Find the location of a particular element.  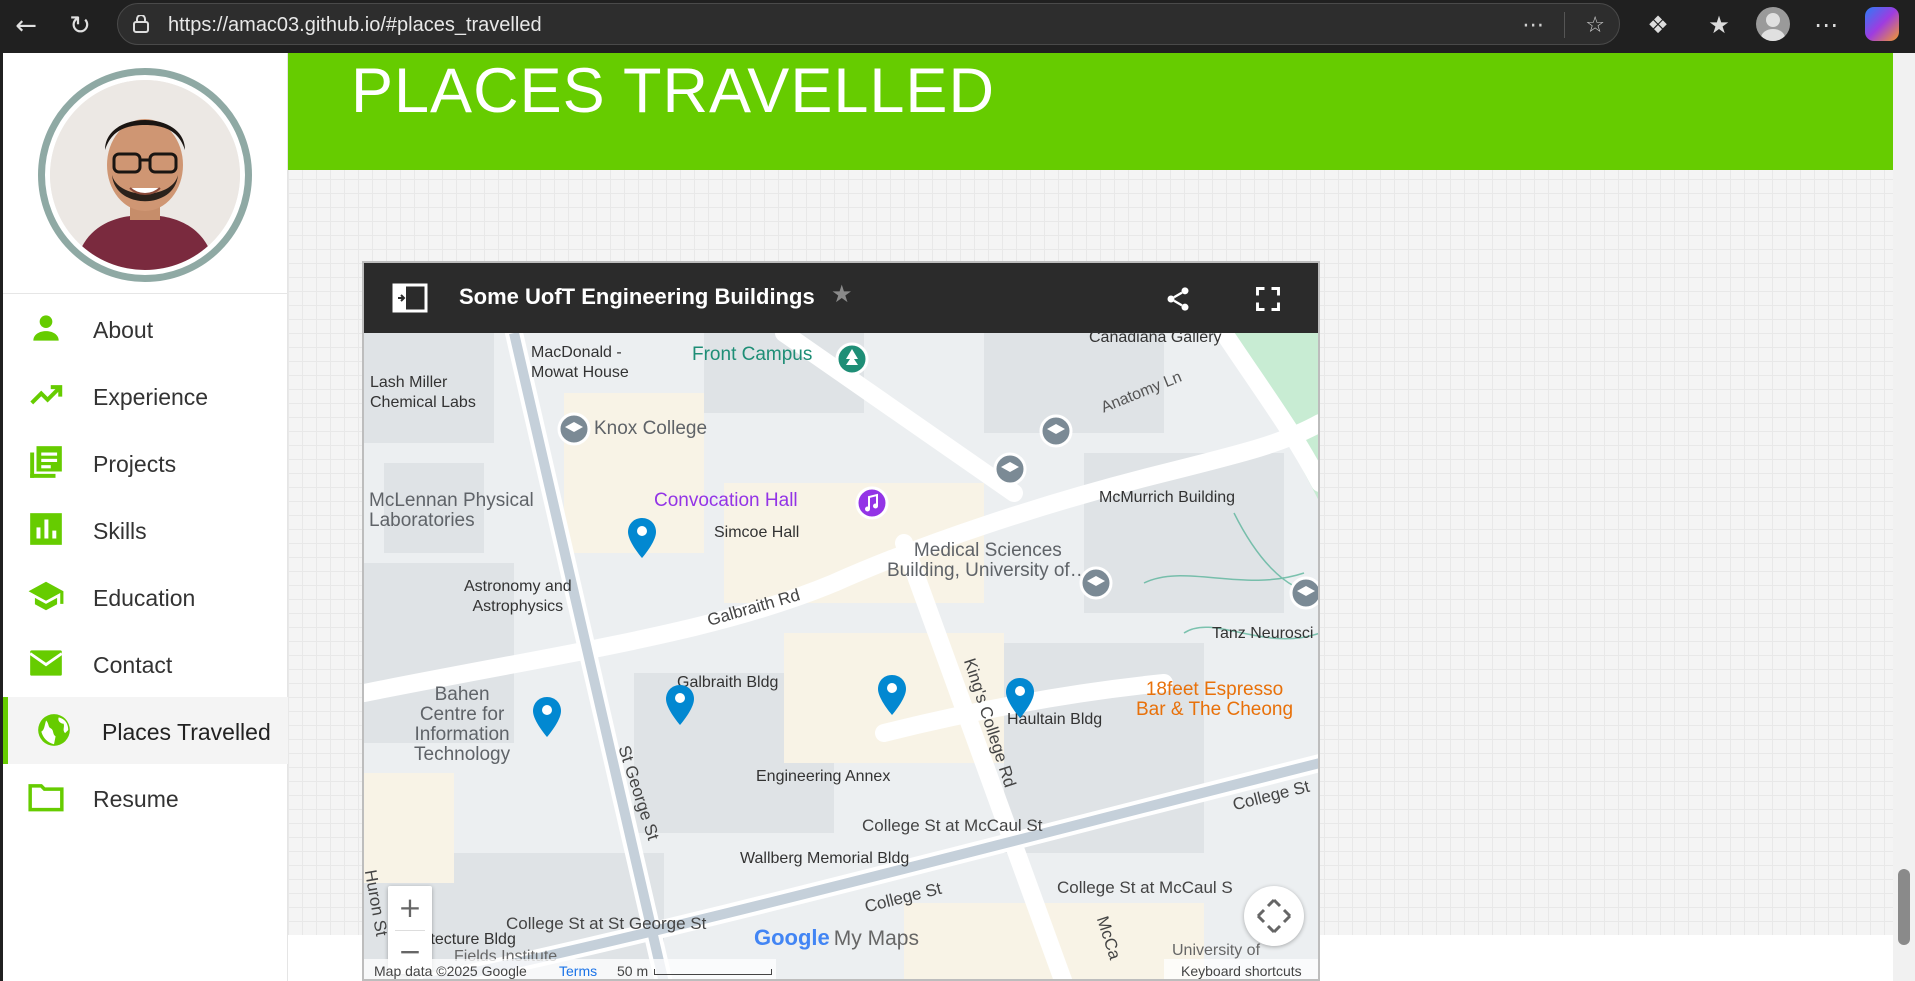

sidebar-item-experience: Experience is located at coordinates (145, 395).